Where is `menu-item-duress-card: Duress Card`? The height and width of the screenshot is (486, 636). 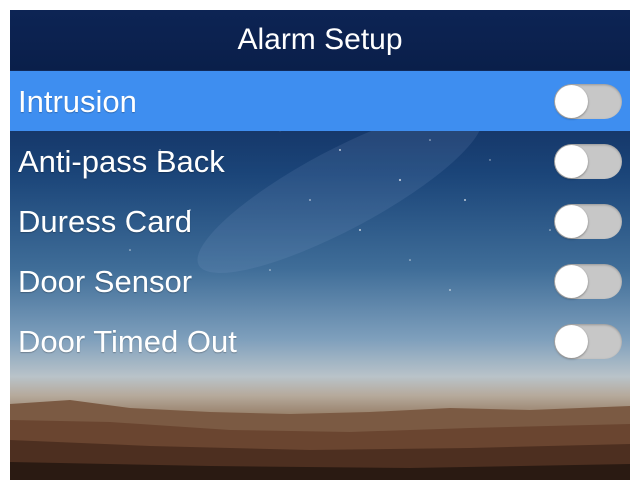 menu-item-duress-card: Duress Card is located at coordinates (320, 221).